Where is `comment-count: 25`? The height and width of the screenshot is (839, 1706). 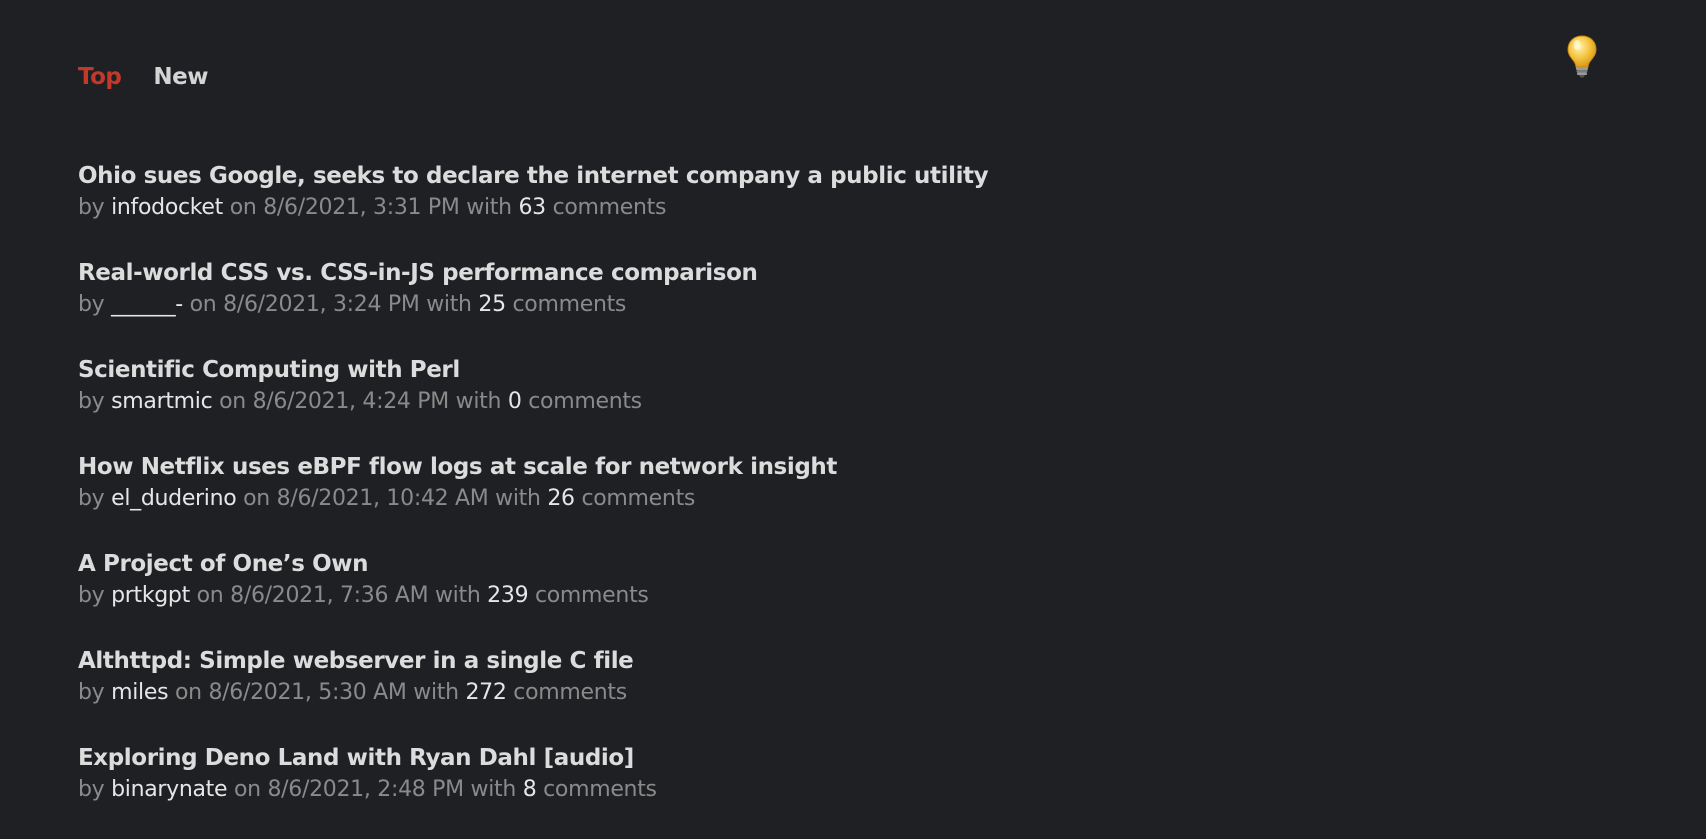 comment-count: 25 is located at coordinates (492, 304).